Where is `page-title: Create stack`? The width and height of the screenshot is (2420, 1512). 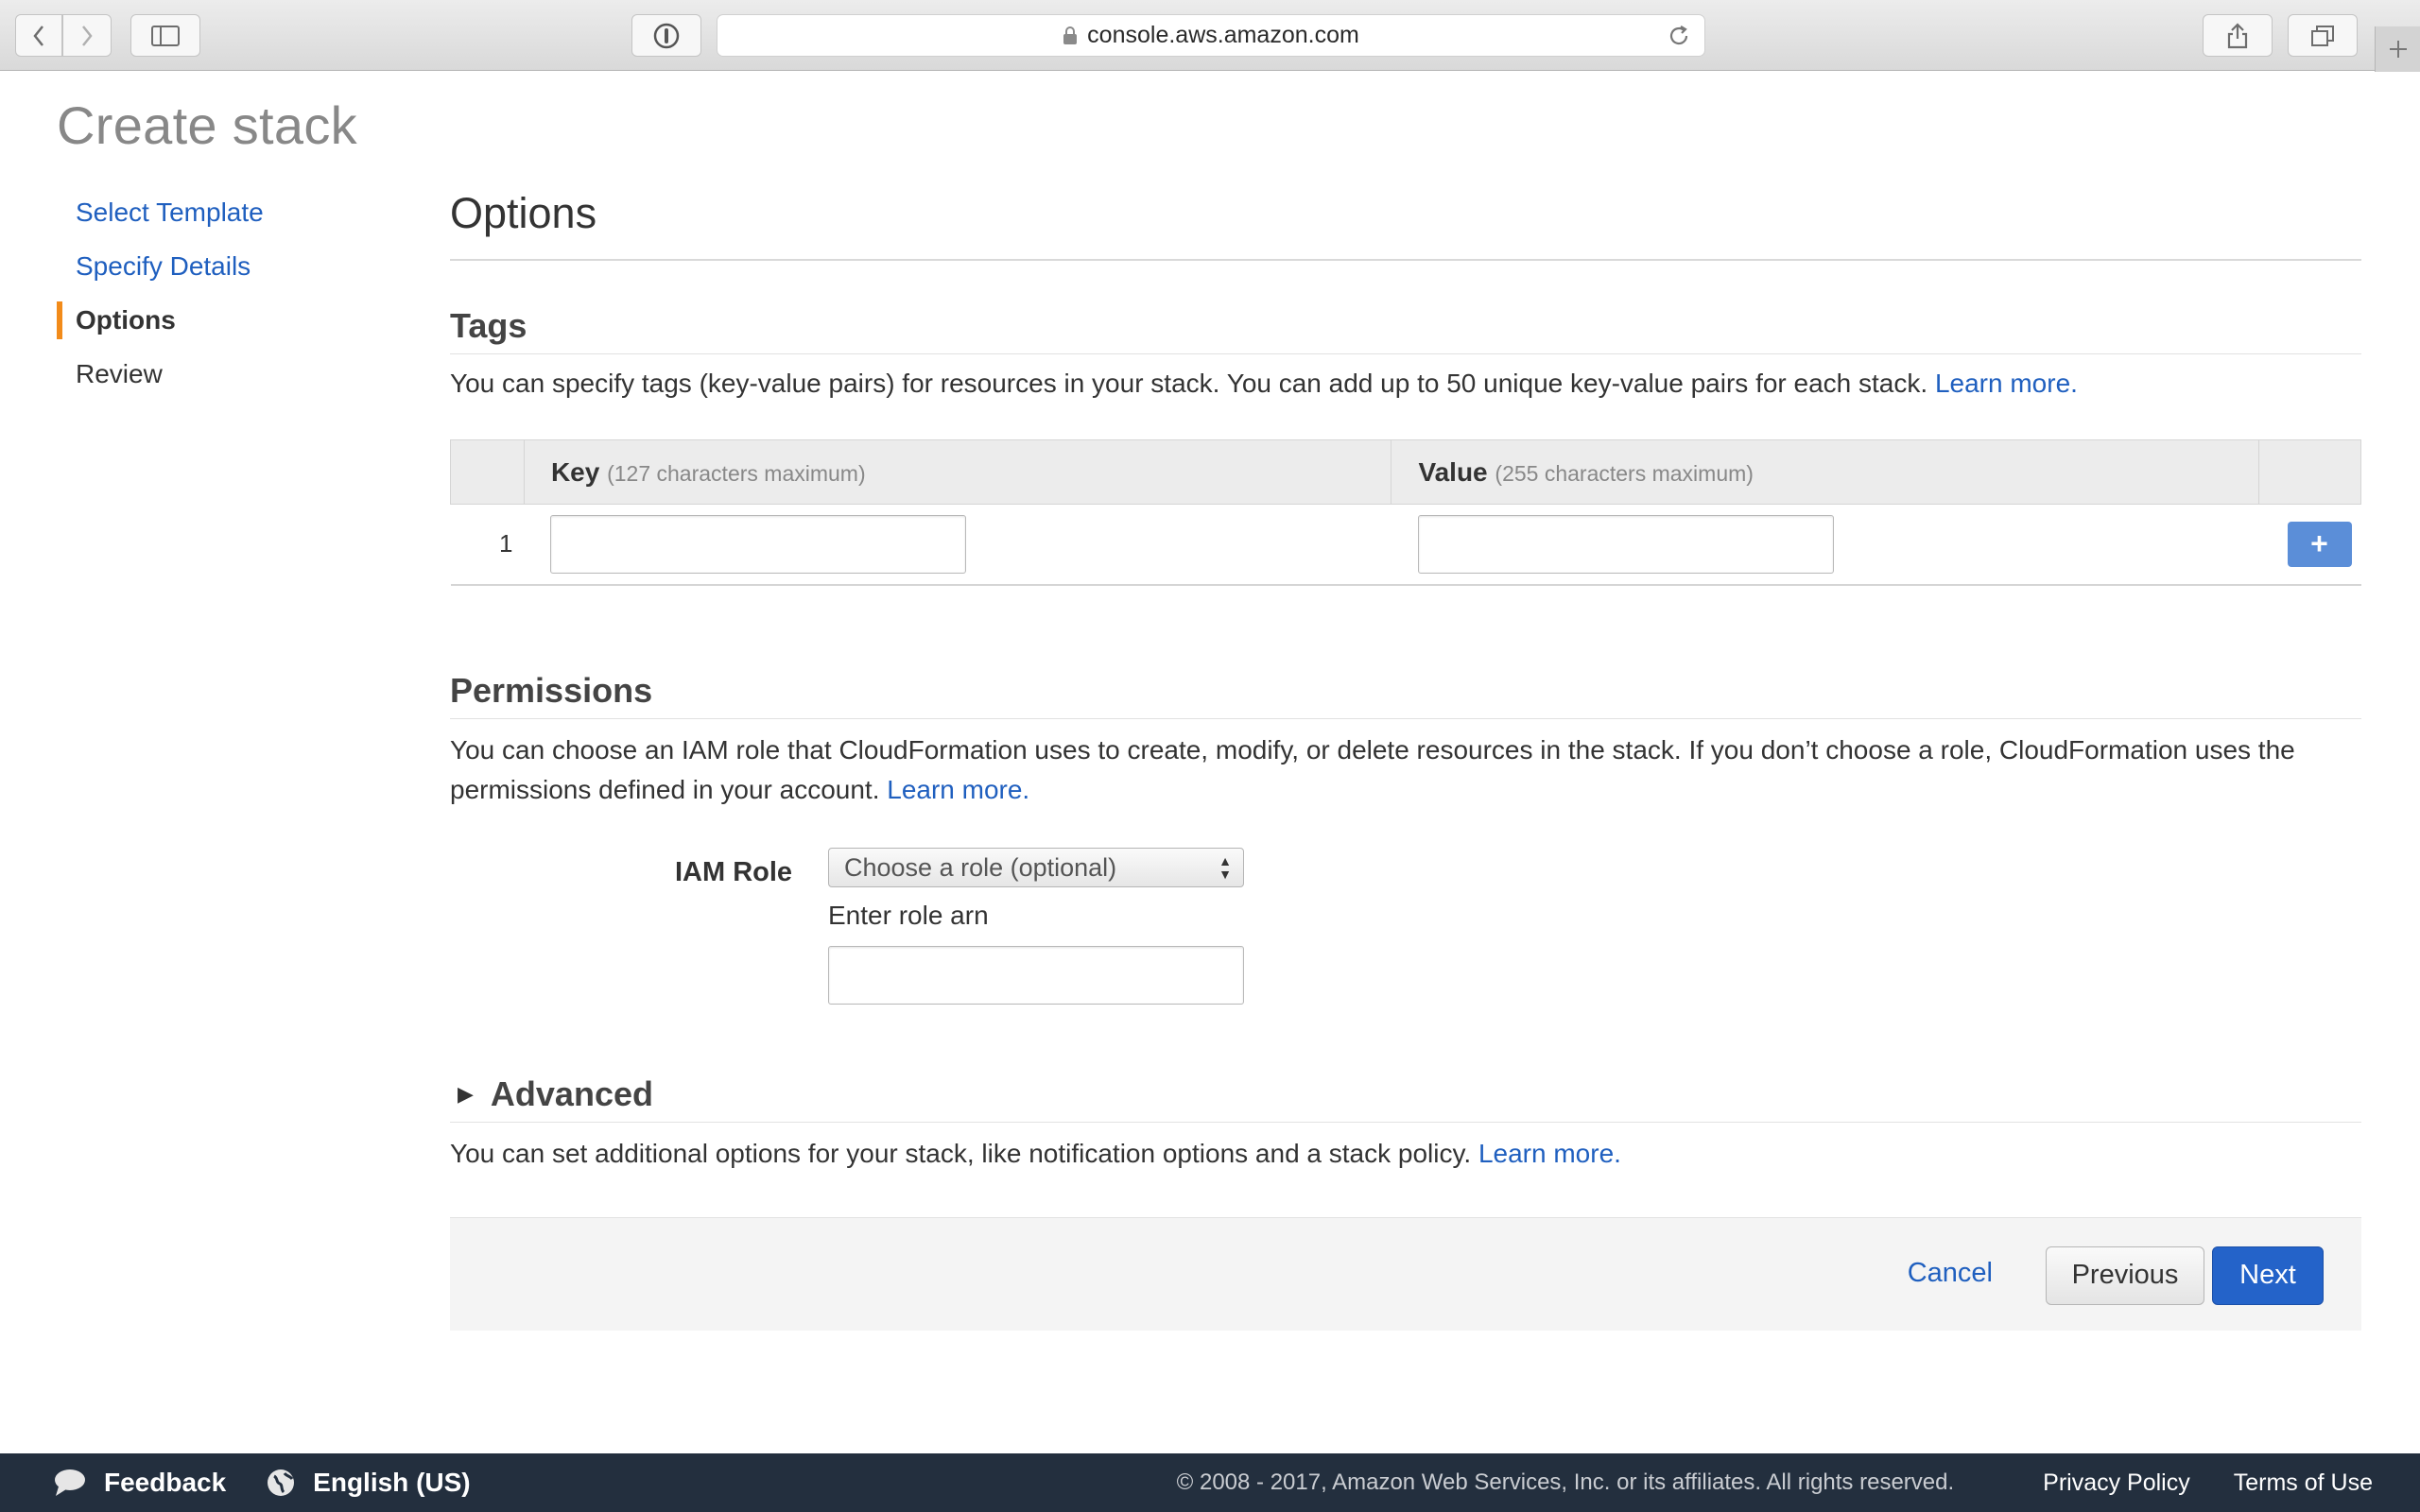 page-title: Create stack is located at coordinates (207, 125).